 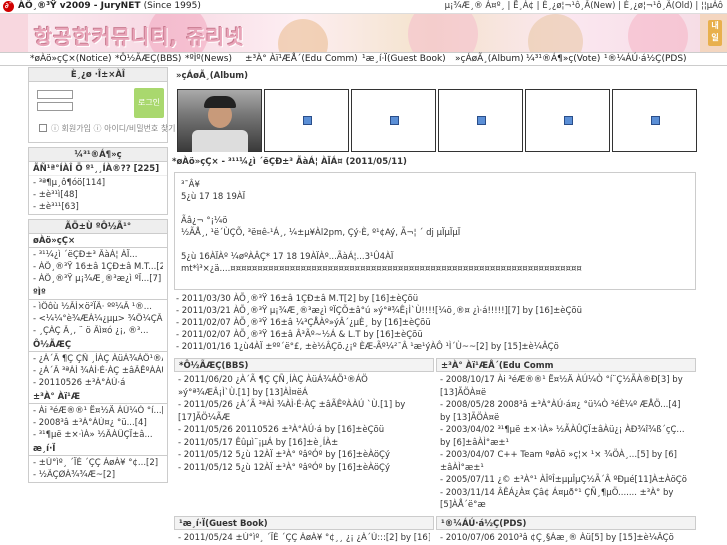 I want to click on latest-gb-label: æ¸í·Ï, so click(x=98, y=449).